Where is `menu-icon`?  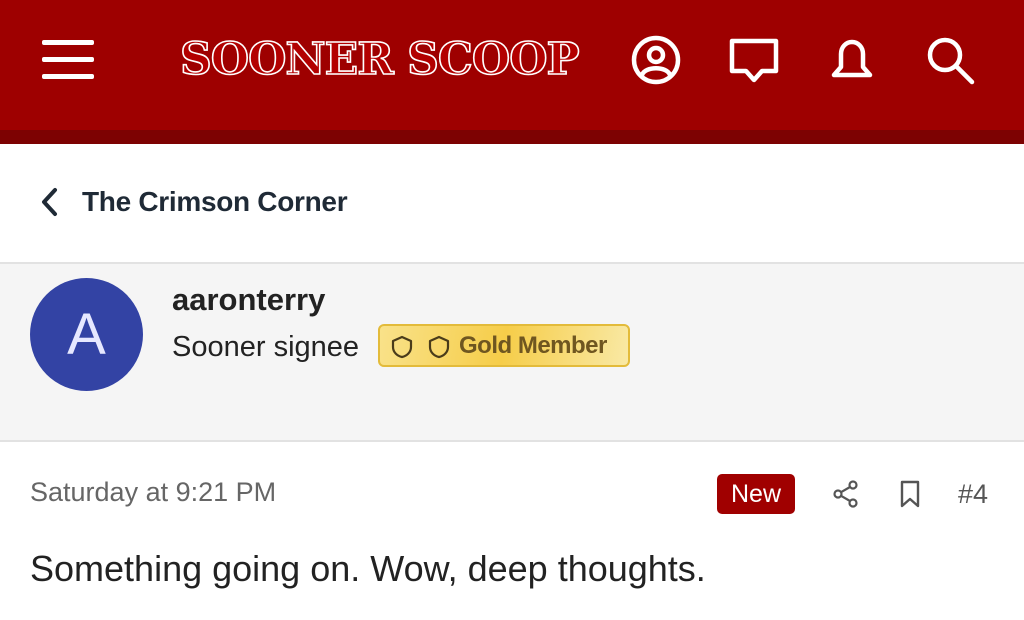
menu-icon is located at coordinates (68, 60).